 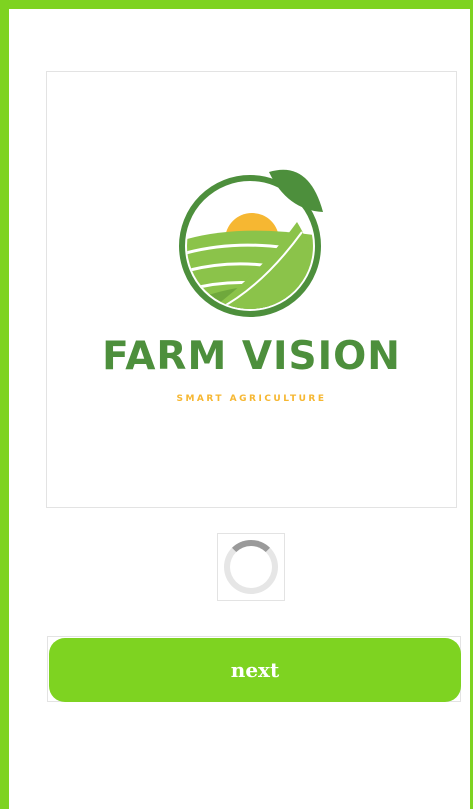 I want to click on loading-indicator, so click(x=251, y=567).